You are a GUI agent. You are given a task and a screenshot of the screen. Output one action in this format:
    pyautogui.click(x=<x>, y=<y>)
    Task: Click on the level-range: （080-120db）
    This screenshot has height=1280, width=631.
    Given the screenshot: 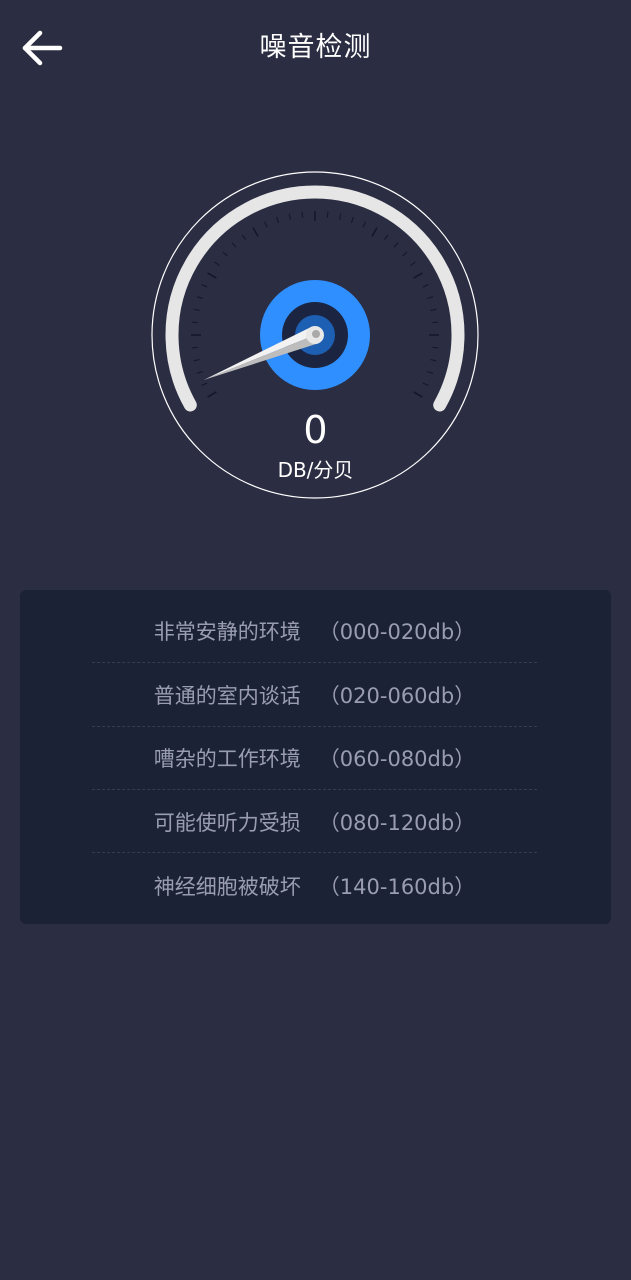 What is the action you would take?
    pyautogui.click(x=397, y=822)
    